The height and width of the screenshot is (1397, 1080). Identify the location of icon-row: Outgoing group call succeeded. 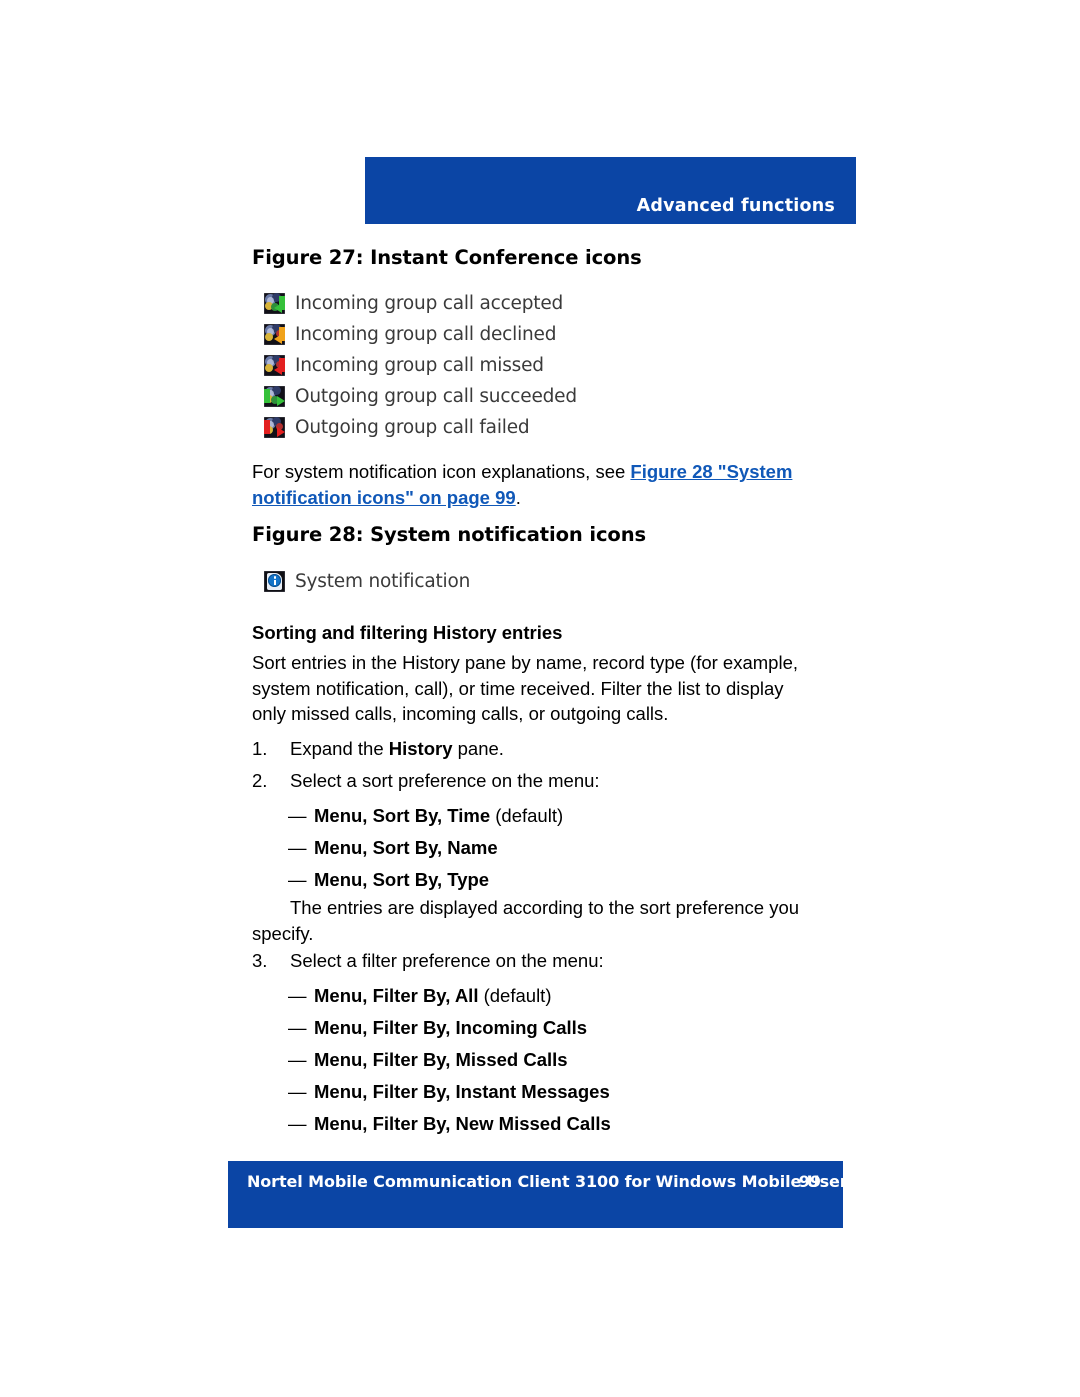
(420, 396).